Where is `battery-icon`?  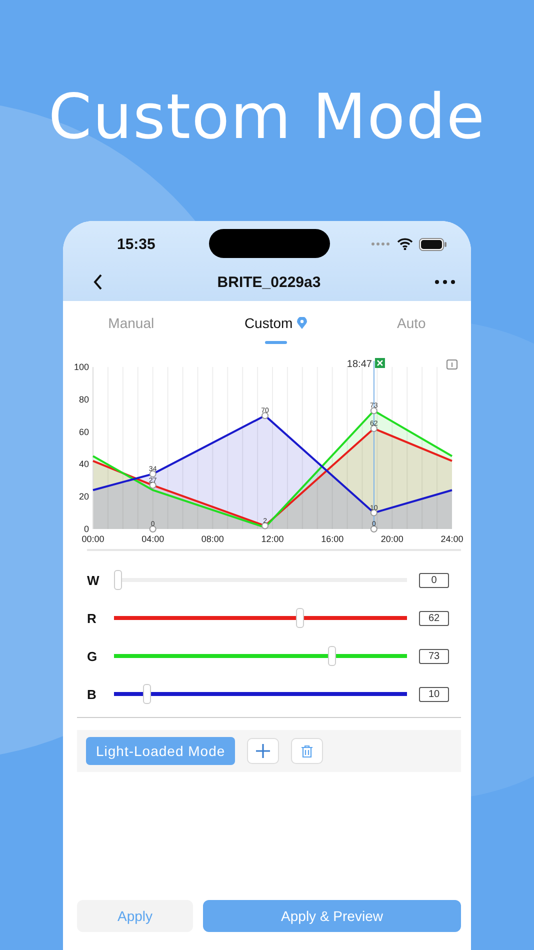
battery-icon is located at coordinates (433, 244).